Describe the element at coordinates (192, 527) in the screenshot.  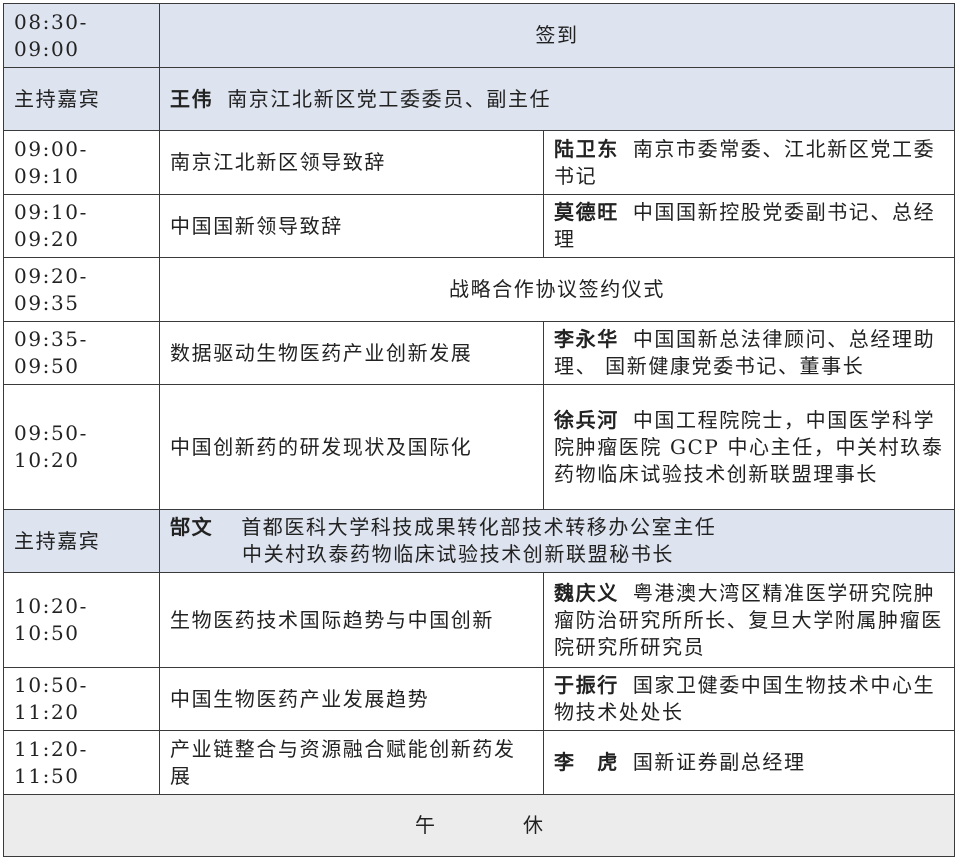
I see `host-name: 郜文` at that location.